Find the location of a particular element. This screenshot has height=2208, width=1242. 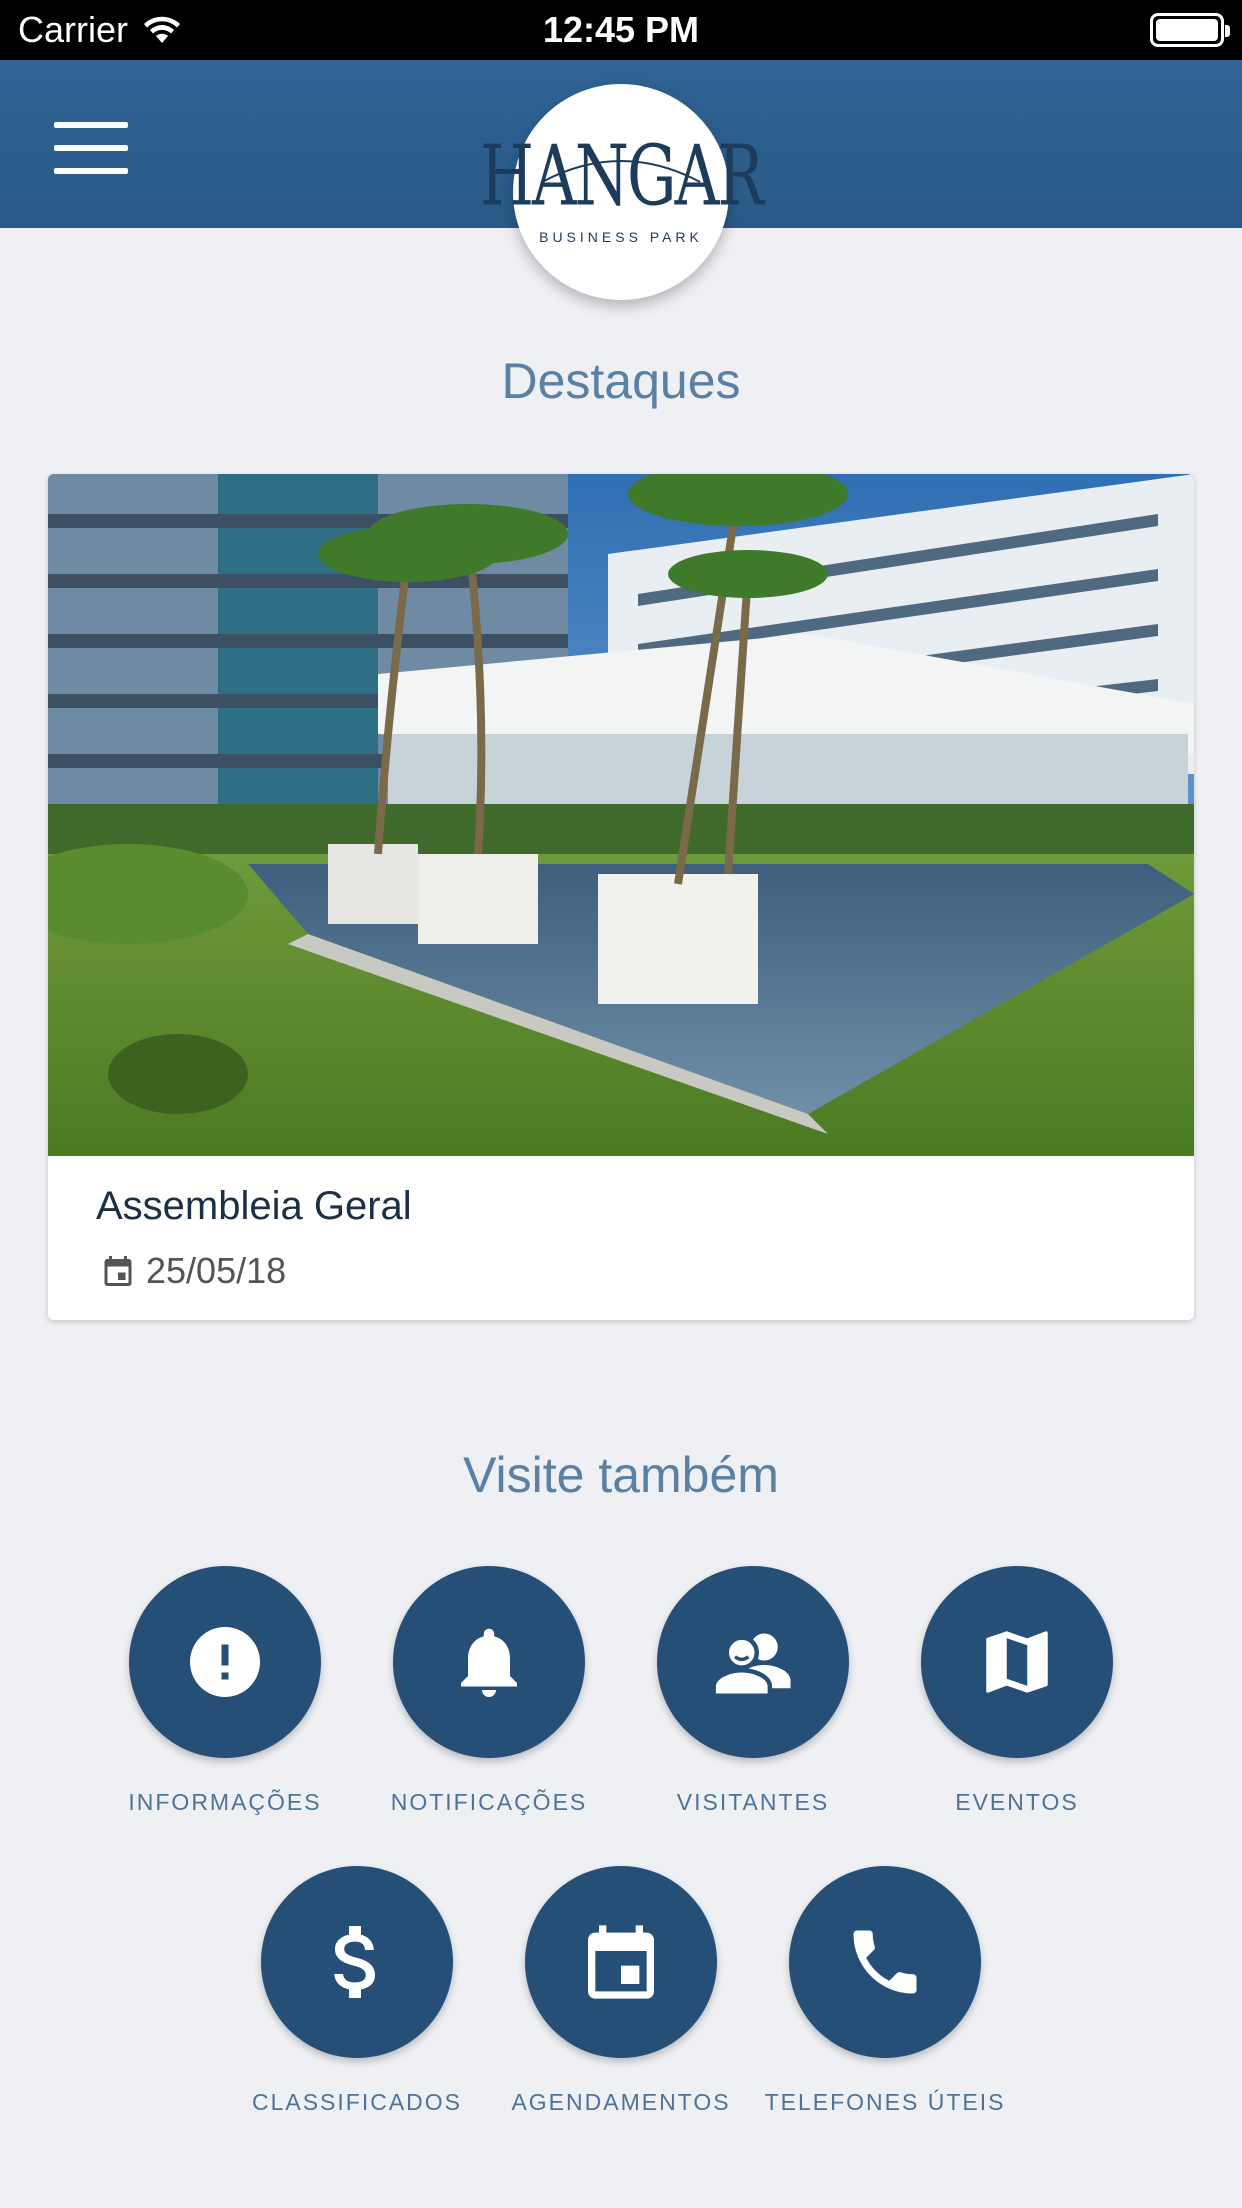

battery-icon is located at coordinates (1190, 30).